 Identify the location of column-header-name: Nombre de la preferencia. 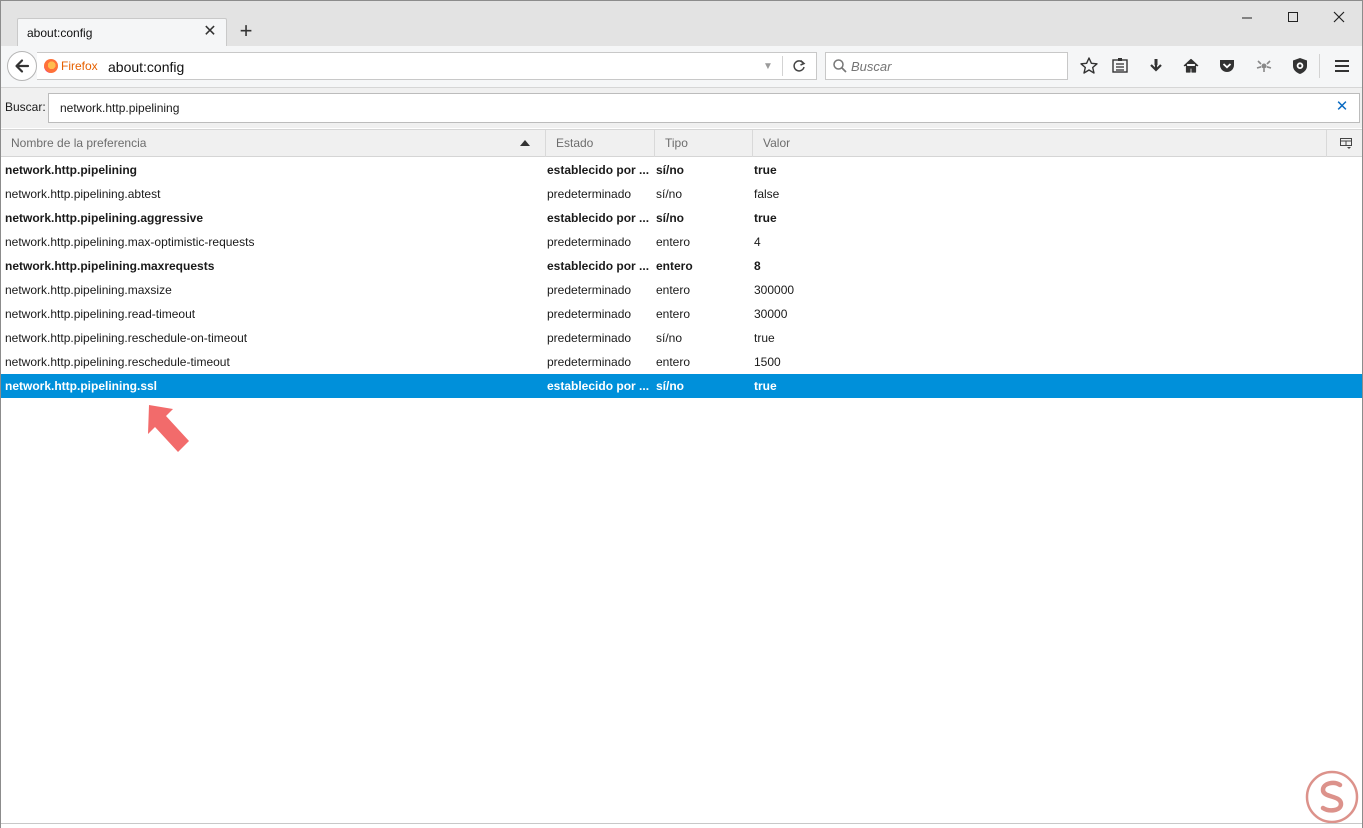
(273, 143).